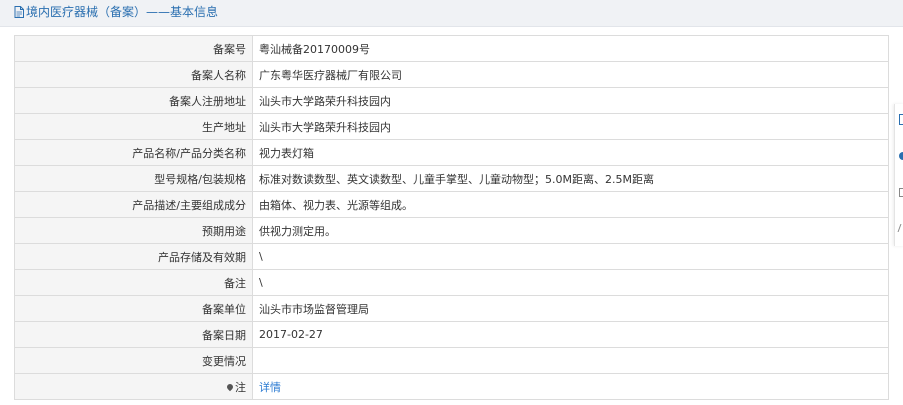  I want to click on table-row: 备案人名称 广东粤华医疗器械厂有限公司, so click(451, 74).